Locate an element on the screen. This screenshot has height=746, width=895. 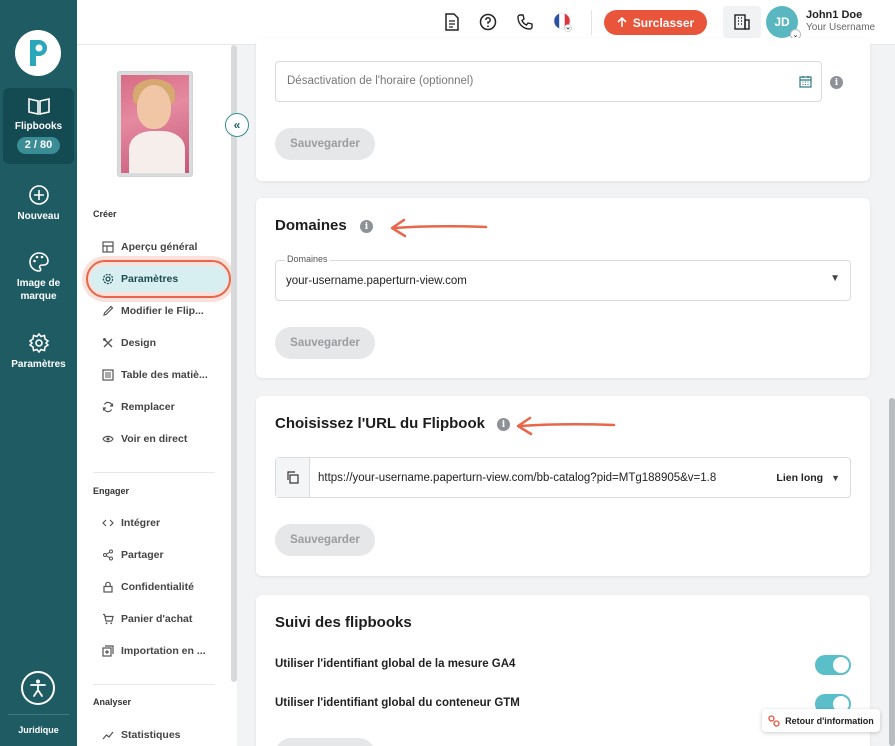
paperturn-logo is located at coordinates (38, 53).